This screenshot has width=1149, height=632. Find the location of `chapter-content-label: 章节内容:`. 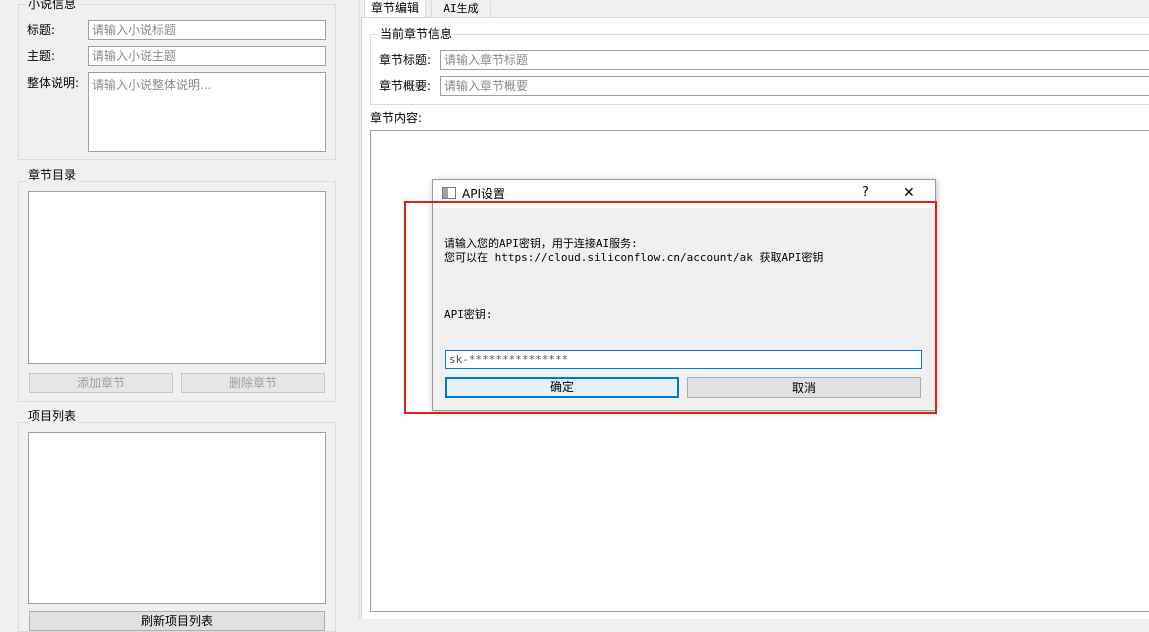

chapter-content-label: 章节内容: is located at coordinates (396, 118).